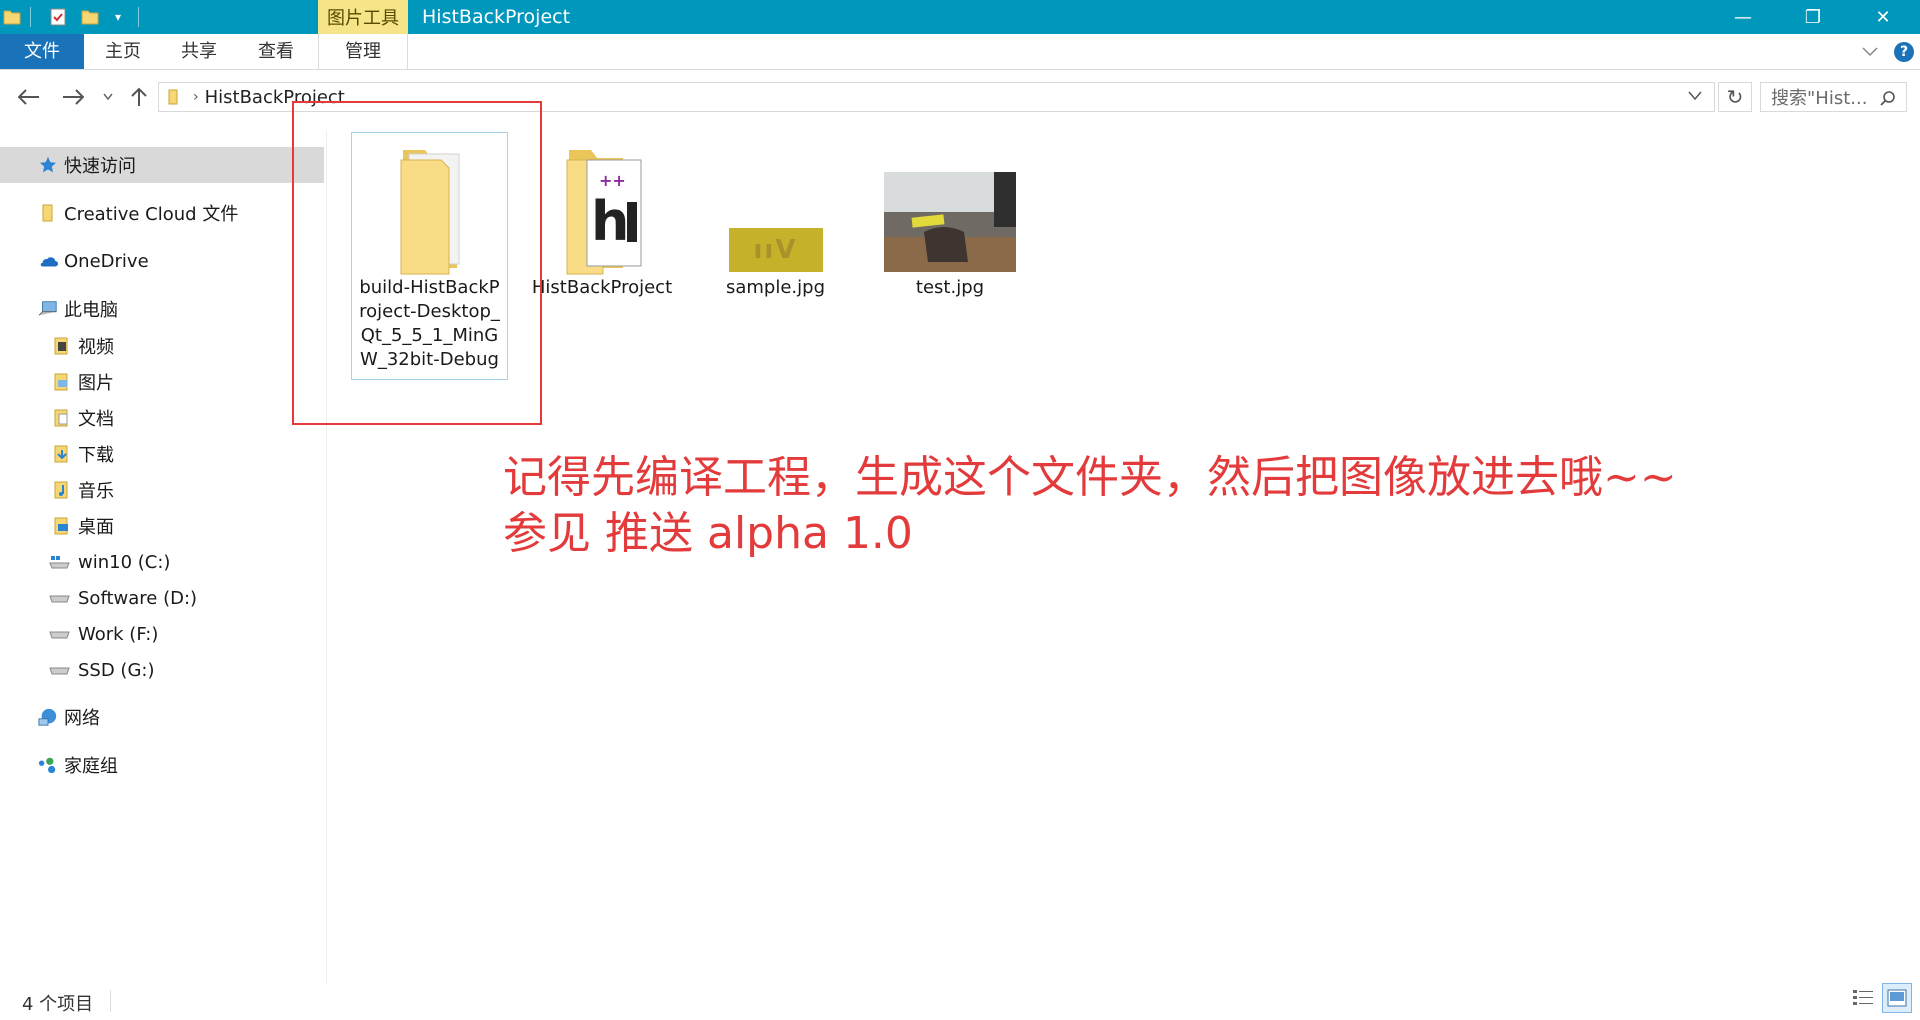 Image resolution: width=1920 pixels, height=1020 pixels. I want to click on svg-text: h, so click(610, 221).